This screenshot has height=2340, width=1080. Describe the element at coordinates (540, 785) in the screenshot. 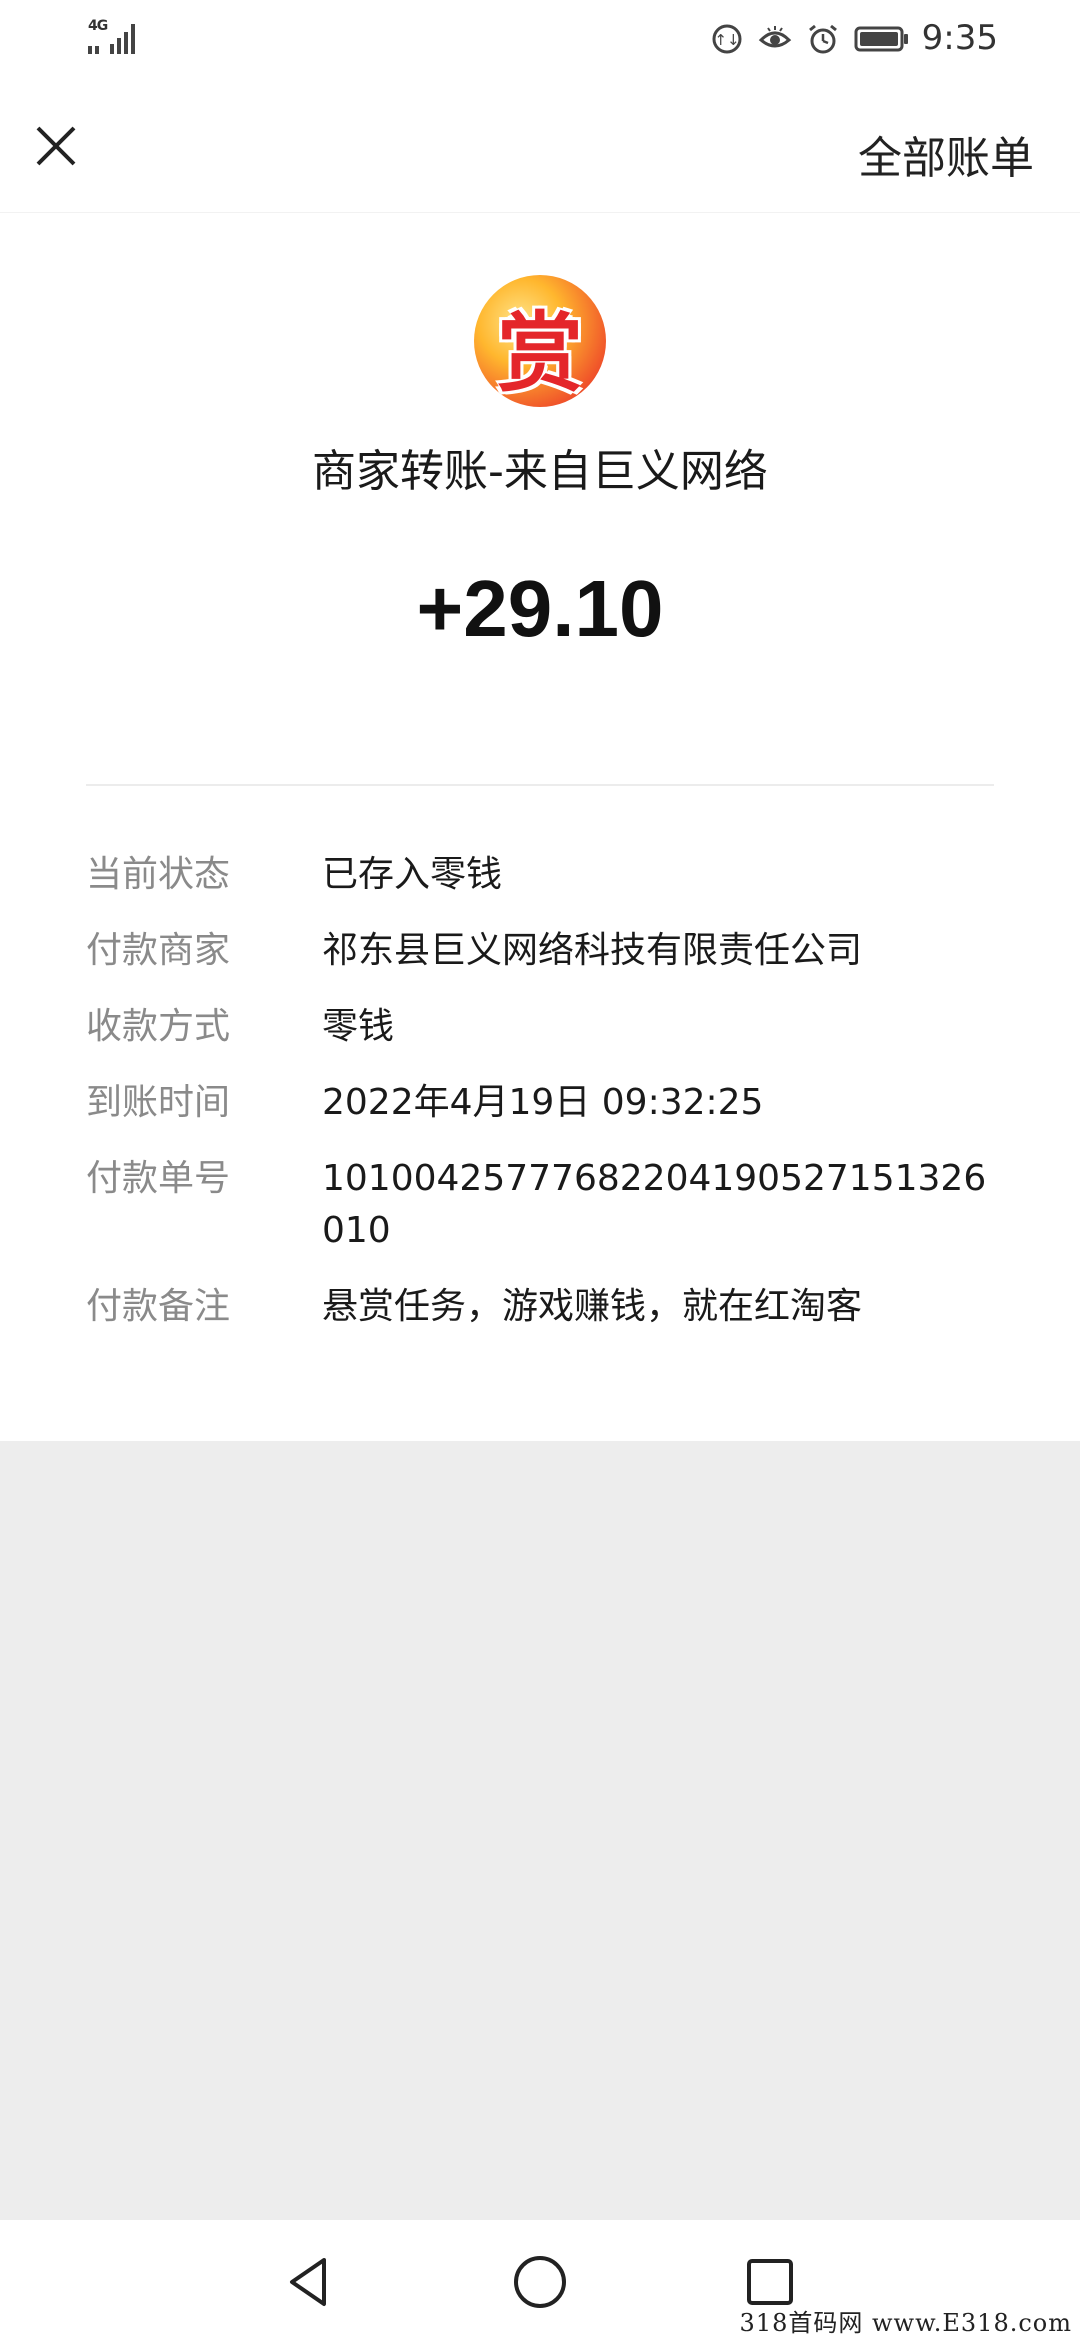

I see `divider` at that location.